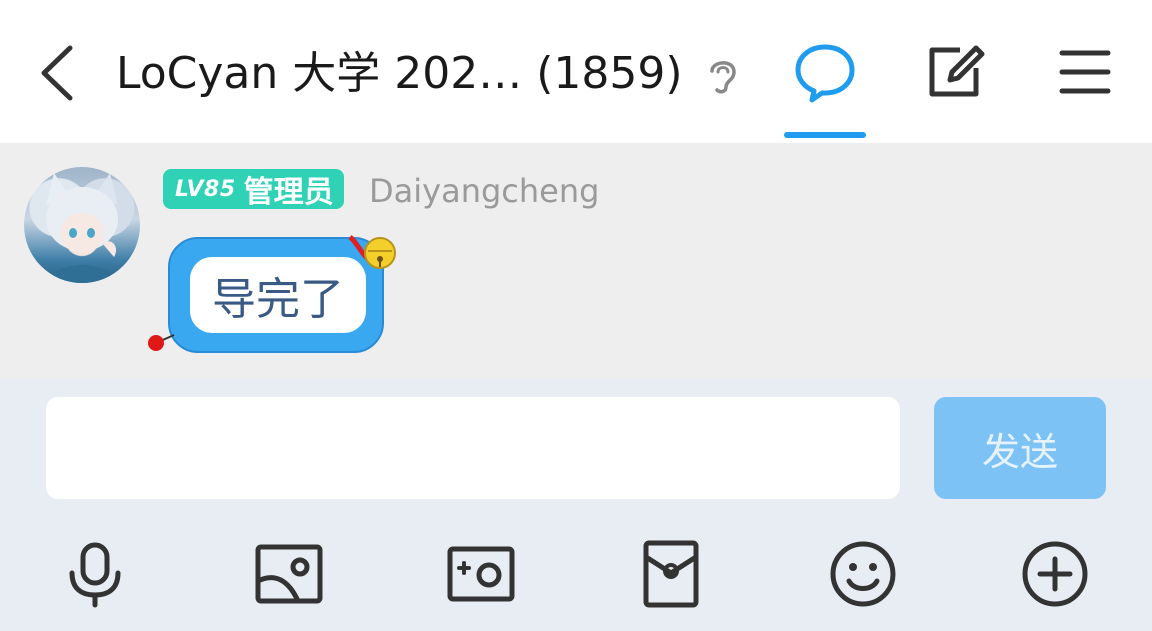 Image resolution: width=1152 pixels, height=631 pixels. I want to click on message-text: 导完了, so click(278, 299).